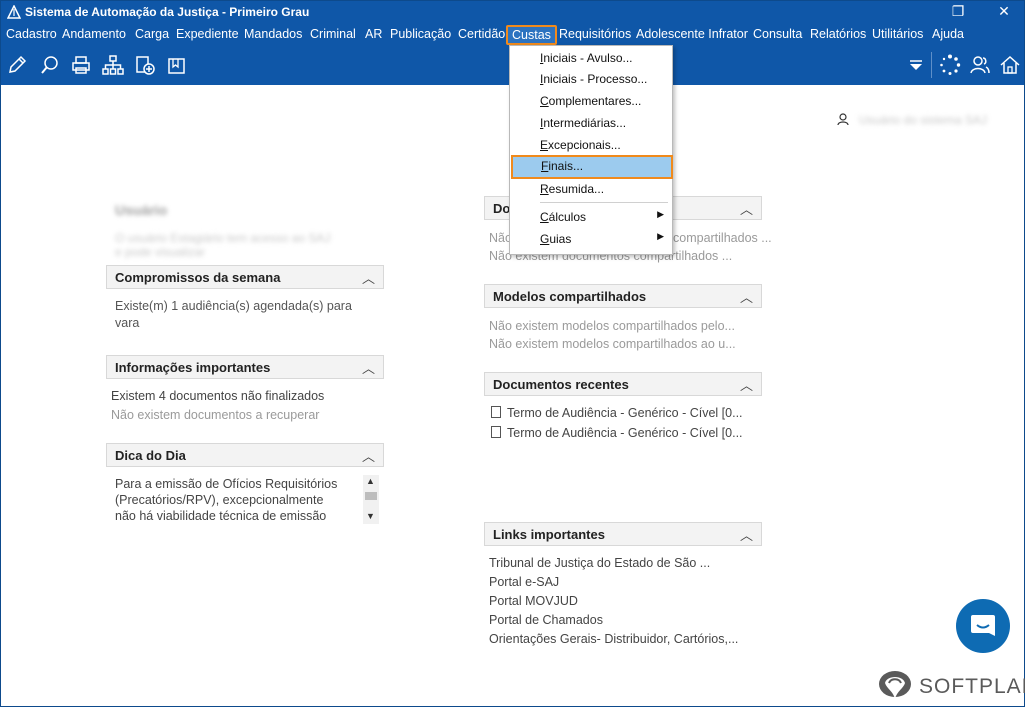 This screenshot has height=707, width=1025. I want to click on informacoes-title: Informações importantes, so click(193, 367).